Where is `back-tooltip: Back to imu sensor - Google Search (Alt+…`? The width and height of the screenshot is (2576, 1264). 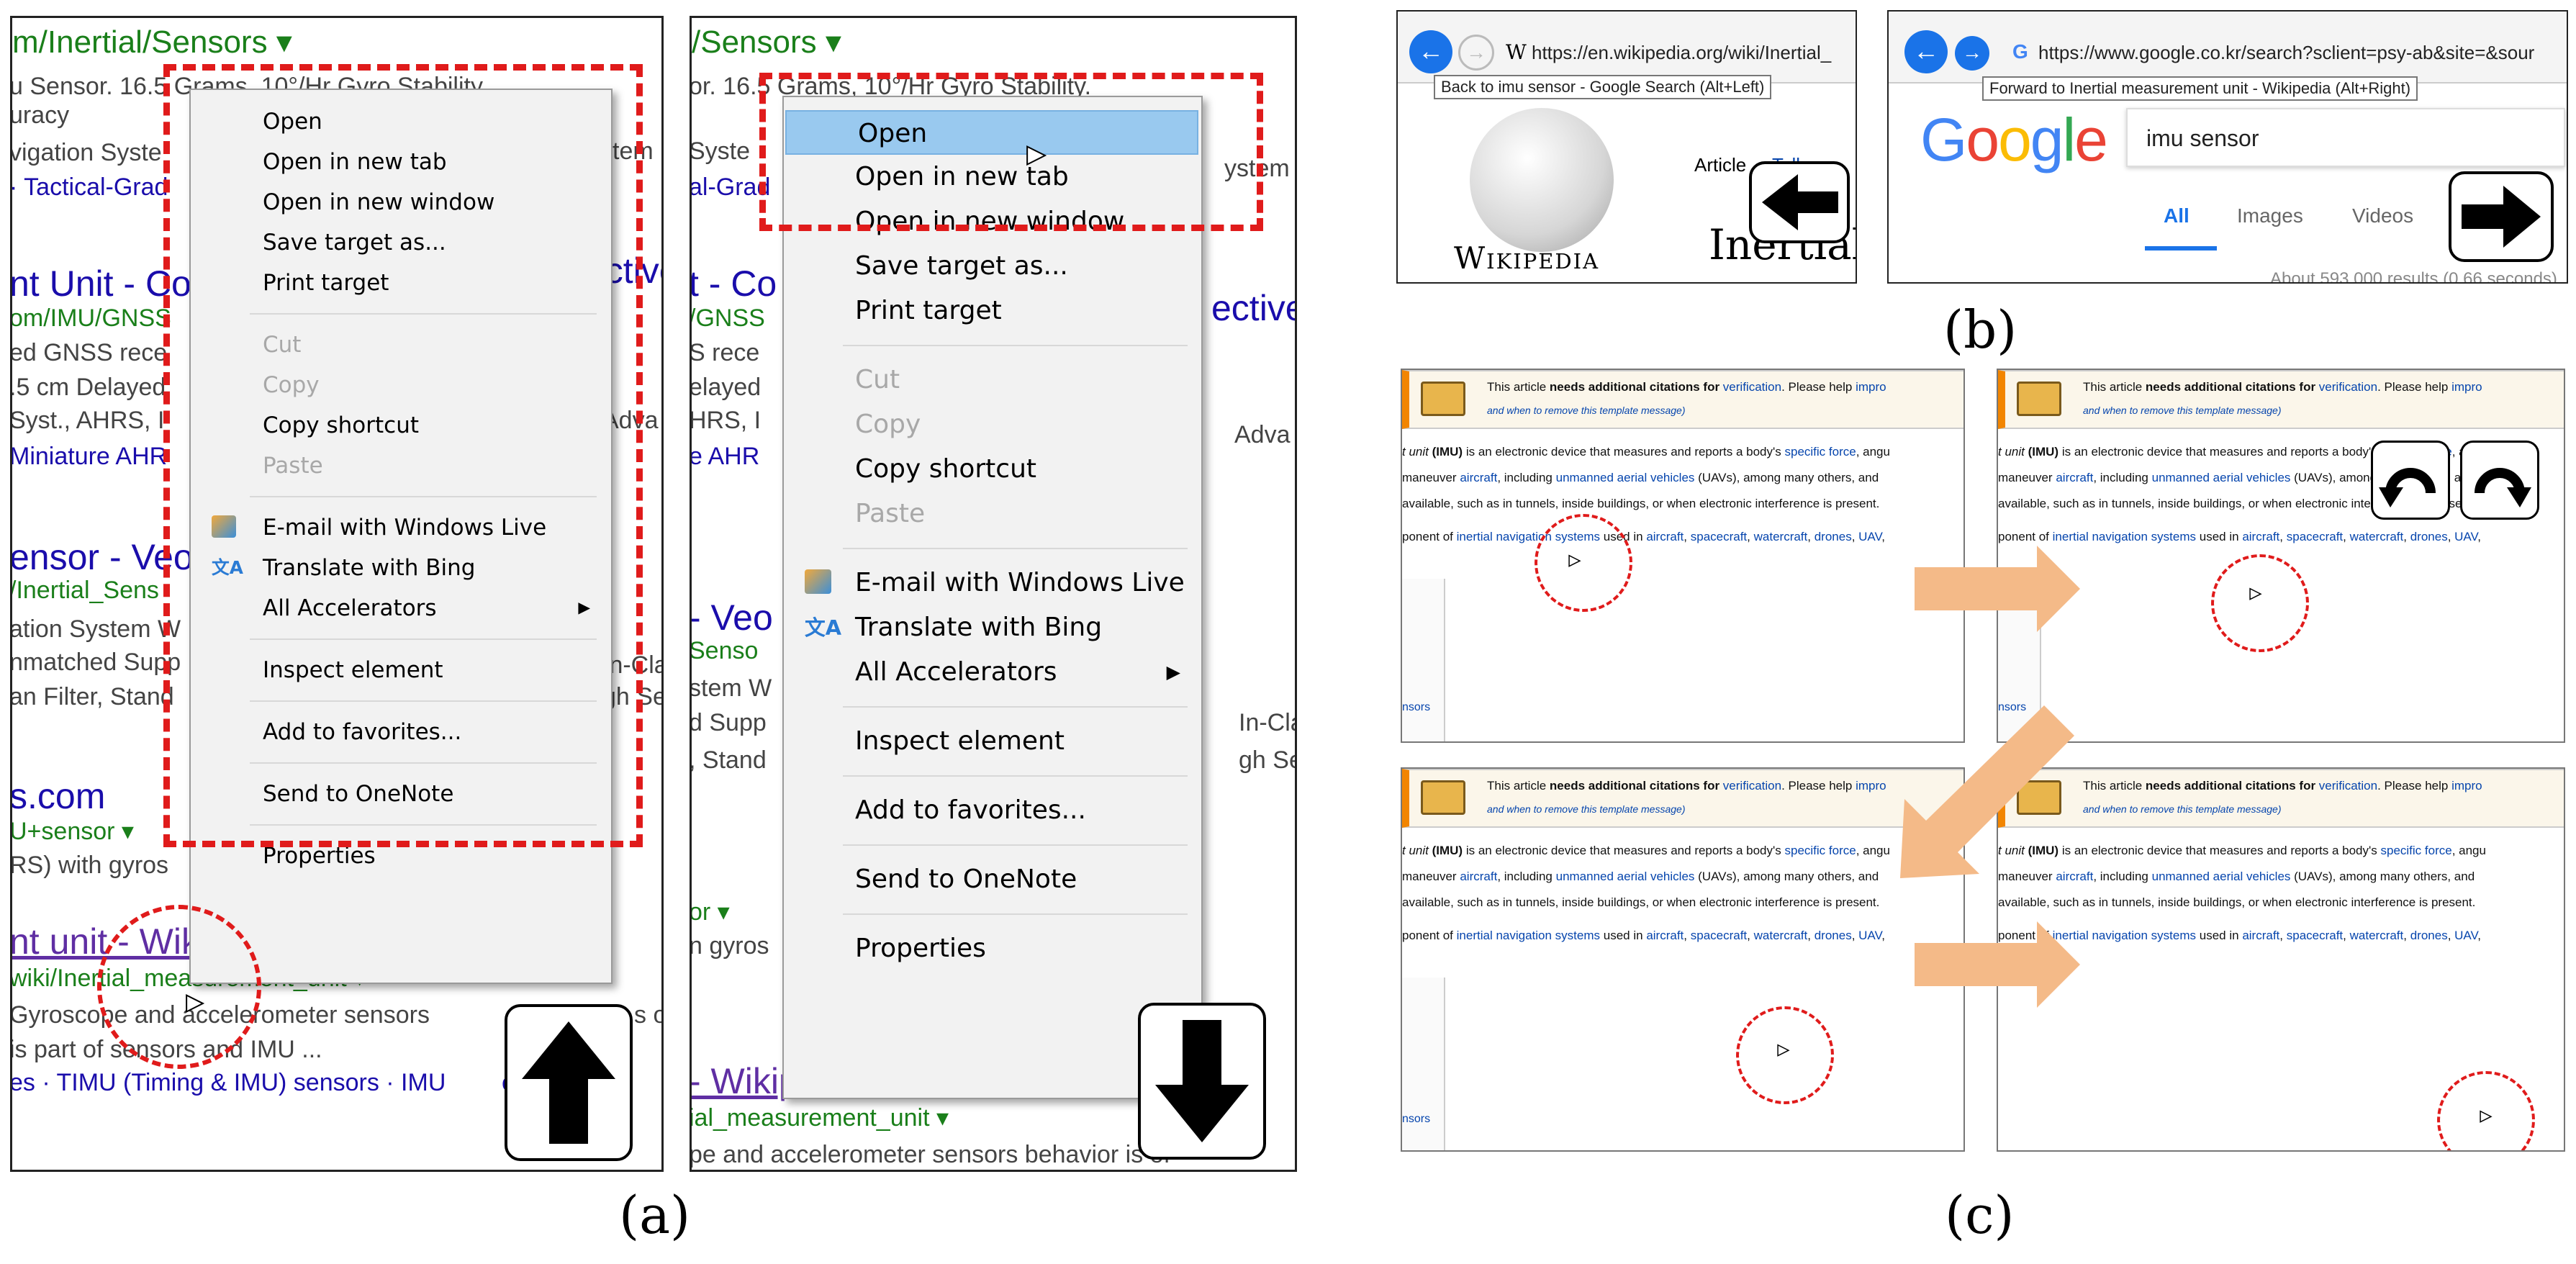 back-tooltip: Back to imu sensor - Google Search (Alt+… is located at coordinates (1603, 87).